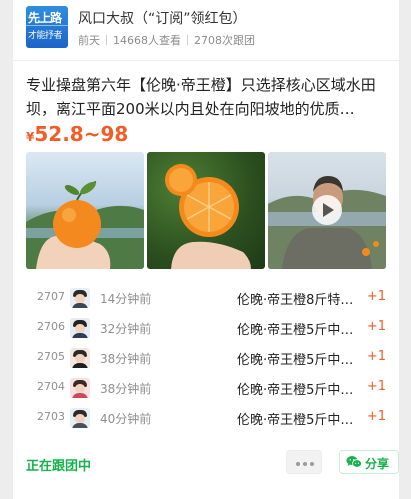  What do you see at coordinates (224, 40) in the screenshot?
I see `follow-count: 2708次跟团` at bounding box center [224, 40].